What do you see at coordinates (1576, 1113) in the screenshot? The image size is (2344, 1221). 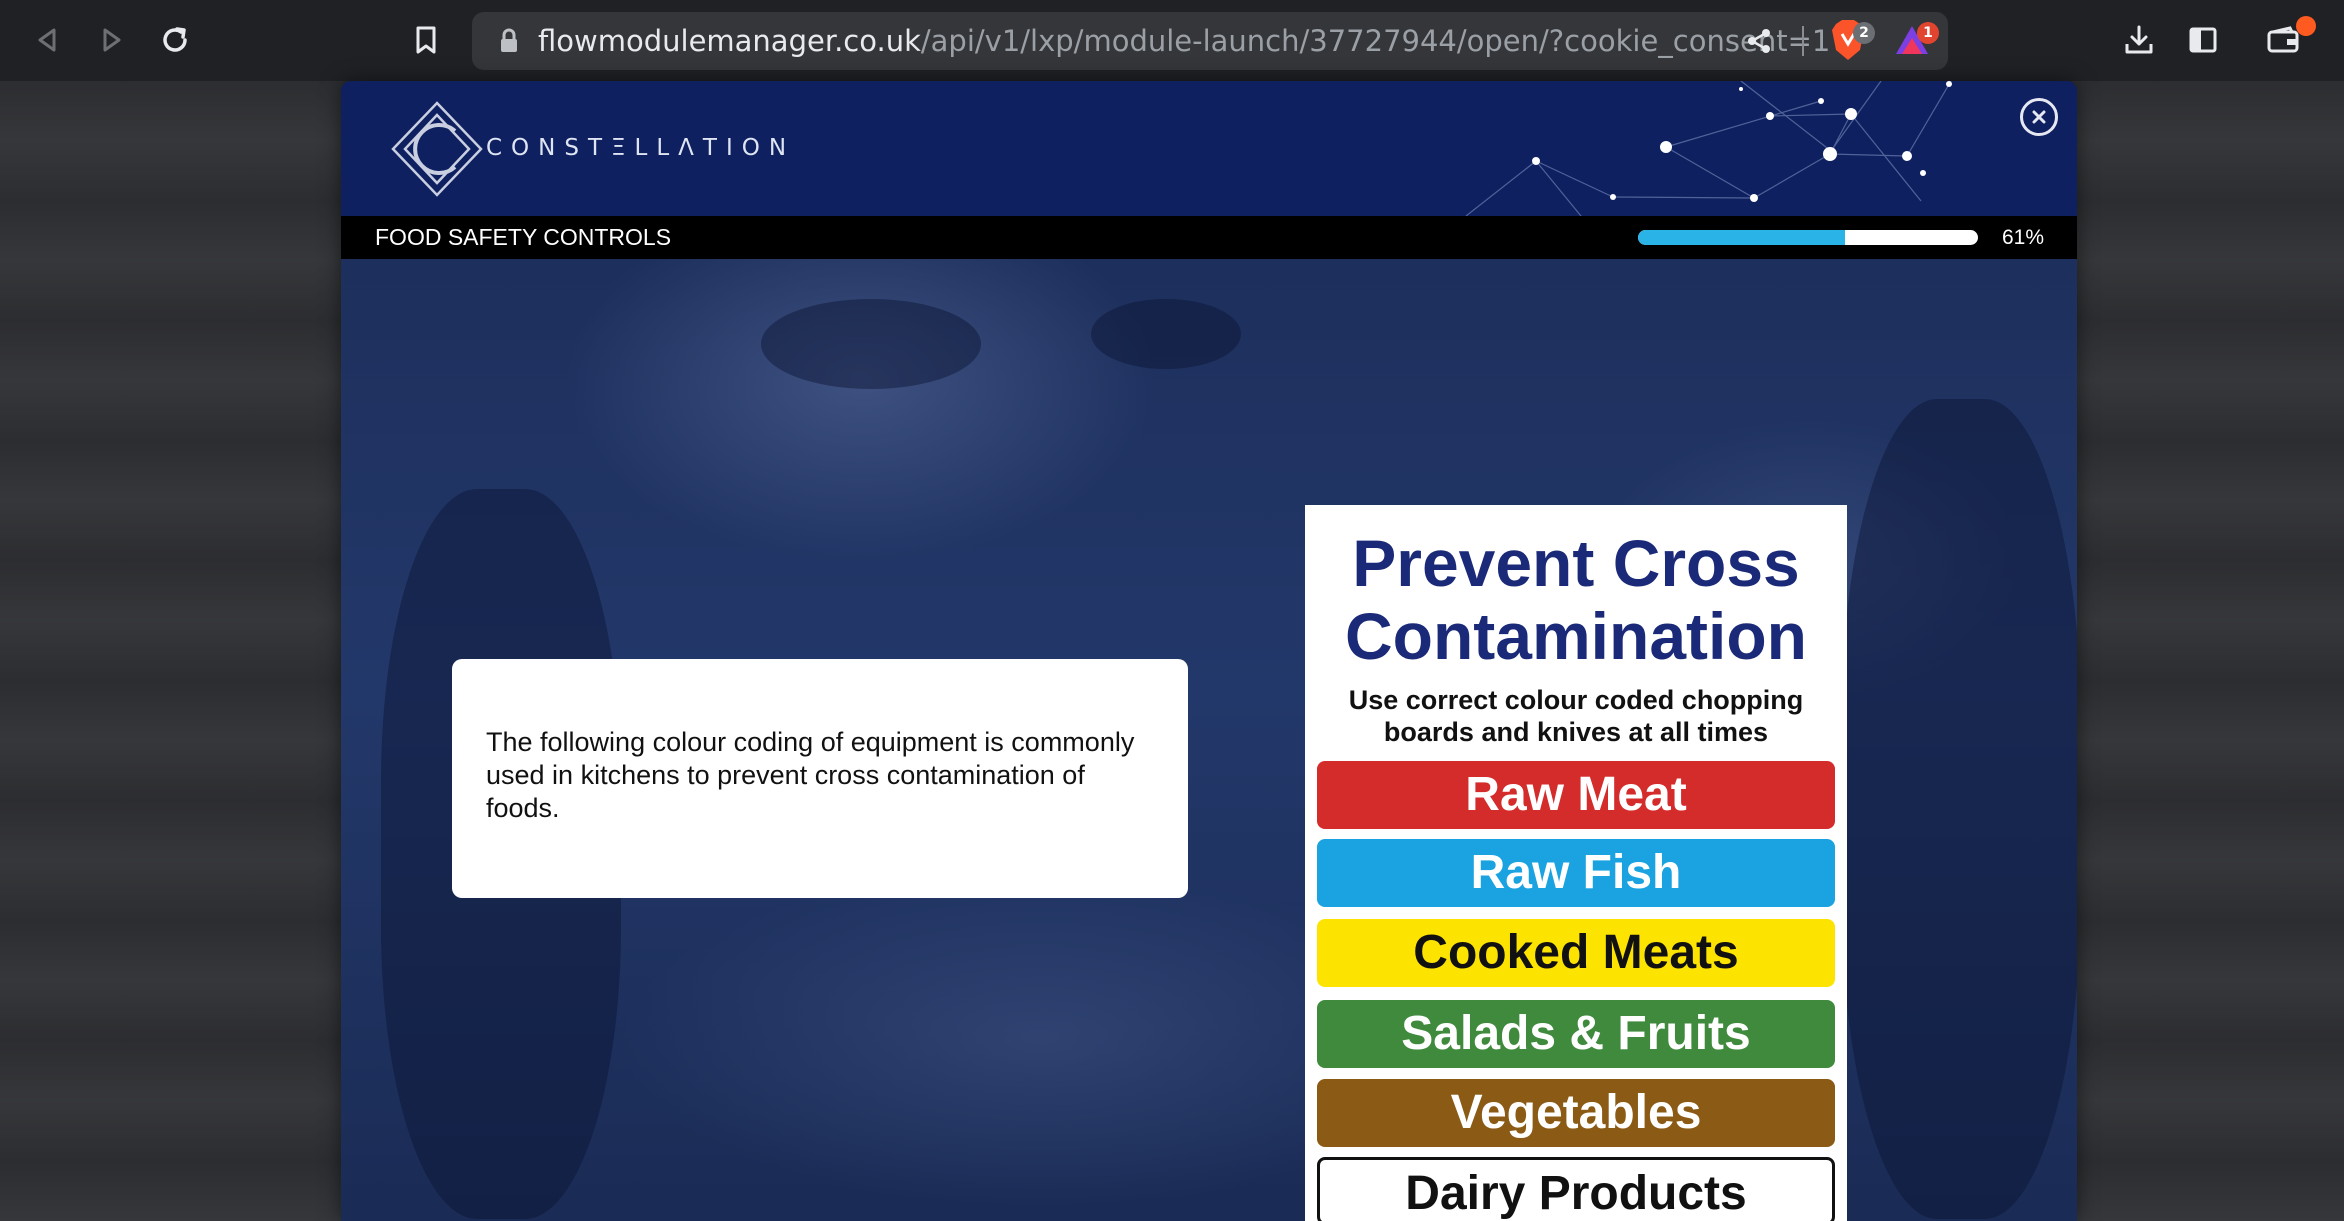 I see `band-vegetables: Vegetables` at bounding box center [1576, 1113].